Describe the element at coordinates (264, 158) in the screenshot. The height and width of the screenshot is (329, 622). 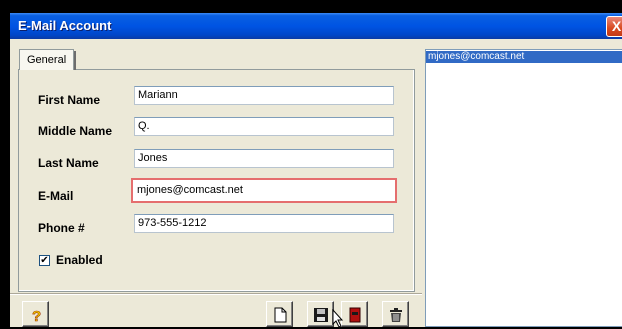
I see `last-name-field: Jones` at that location.